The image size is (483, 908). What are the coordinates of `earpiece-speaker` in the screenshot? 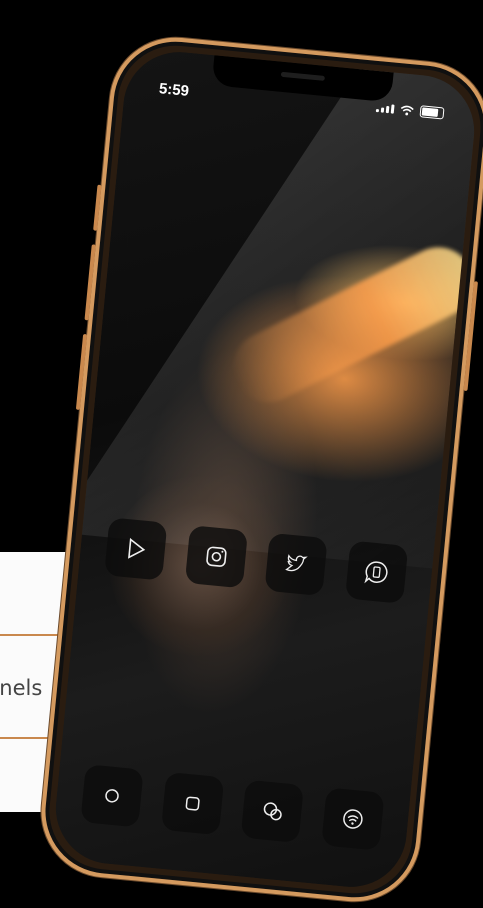 It's located at (302, 76).